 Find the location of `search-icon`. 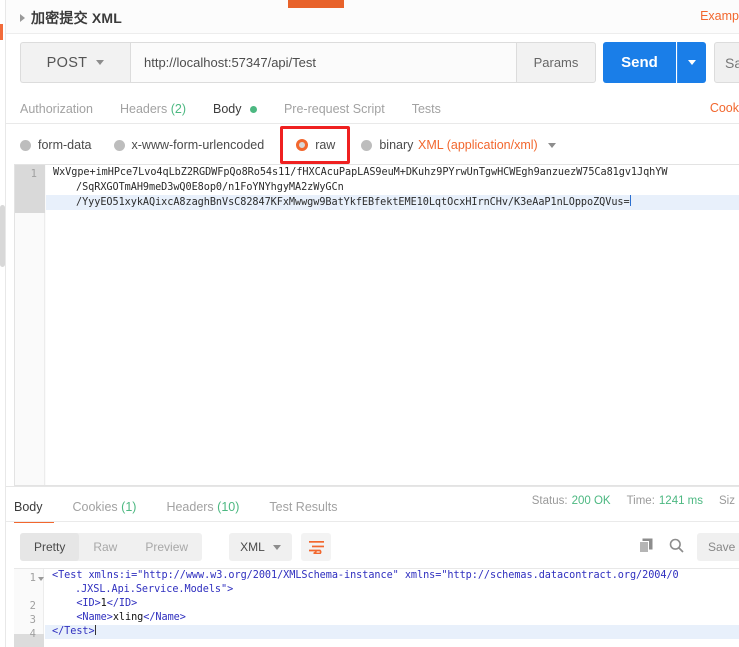

search-icon is located at coordinates (676, 545).